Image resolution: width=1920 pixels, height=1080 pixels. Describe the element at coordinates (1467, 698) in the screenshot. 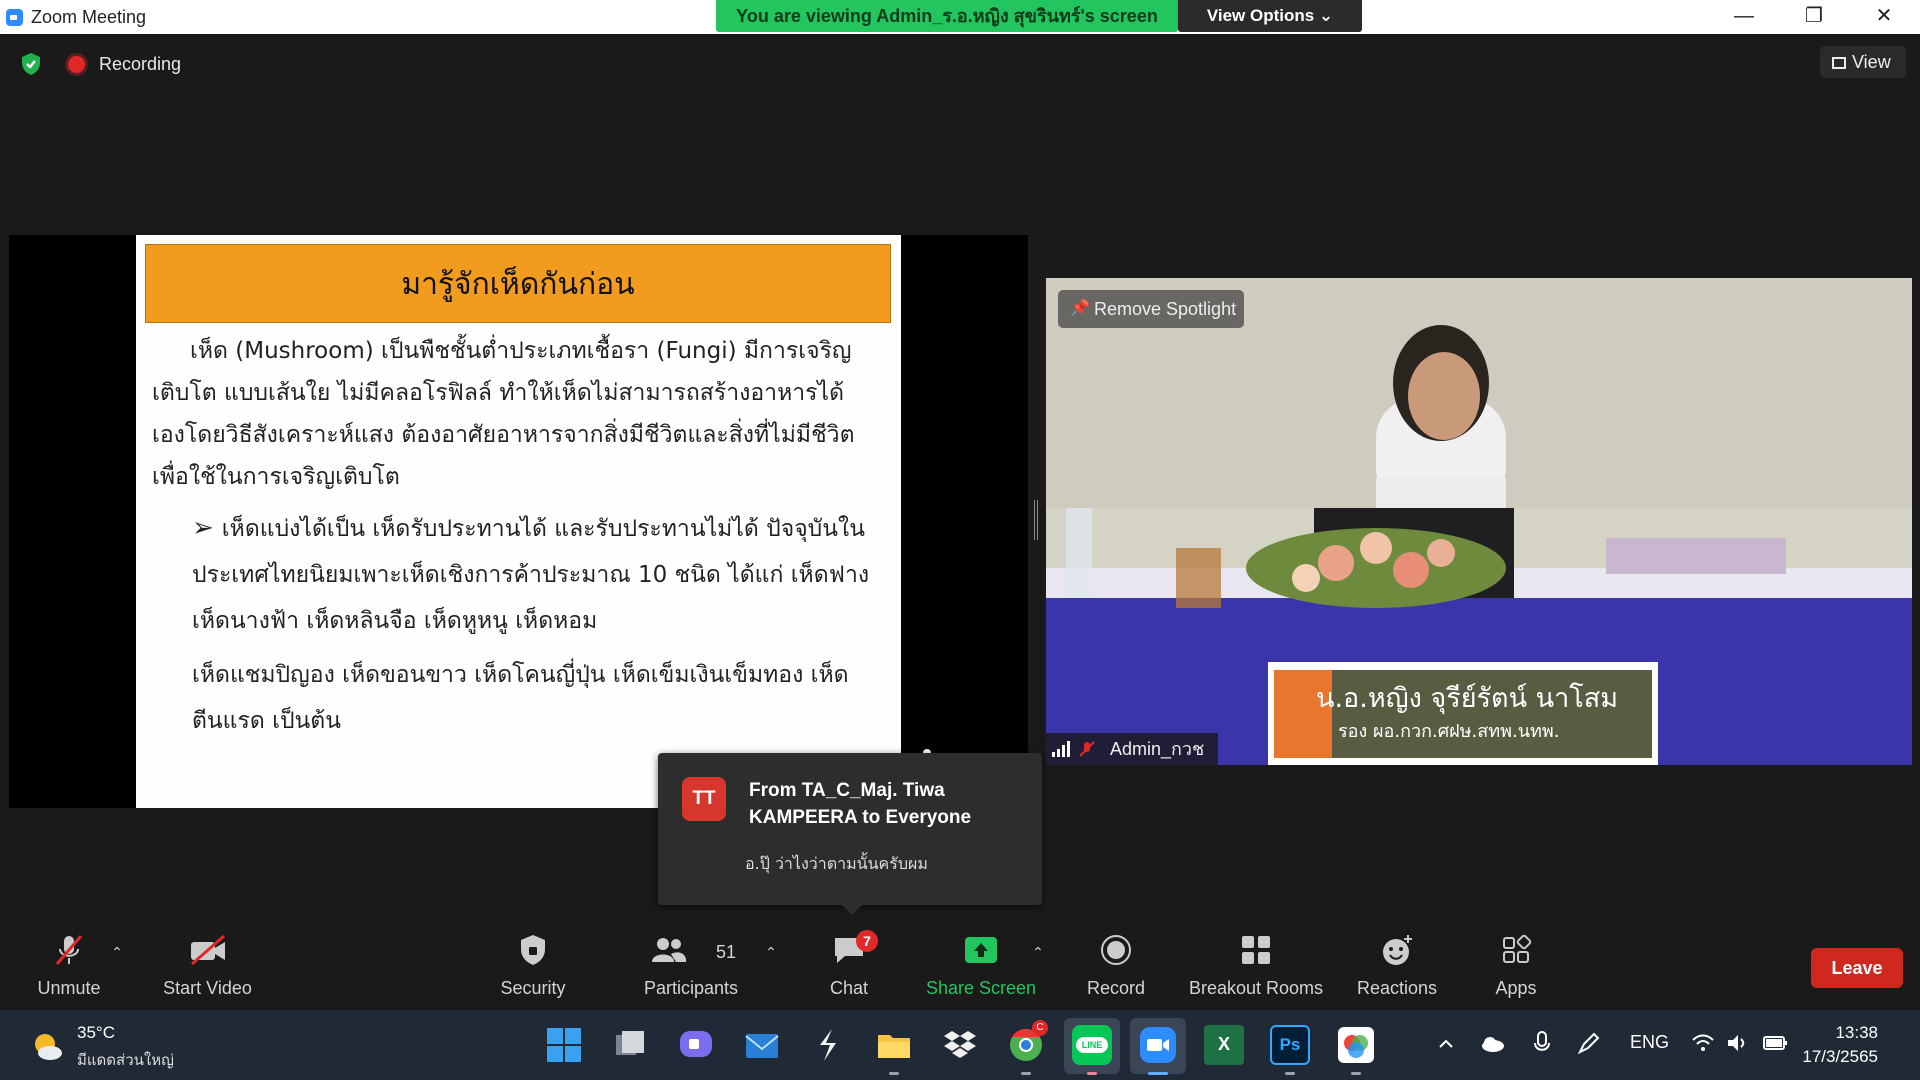

I see `nameplate-name: น.อ.หญิง จุรีย์รัตน์ นาโสม` at that location.